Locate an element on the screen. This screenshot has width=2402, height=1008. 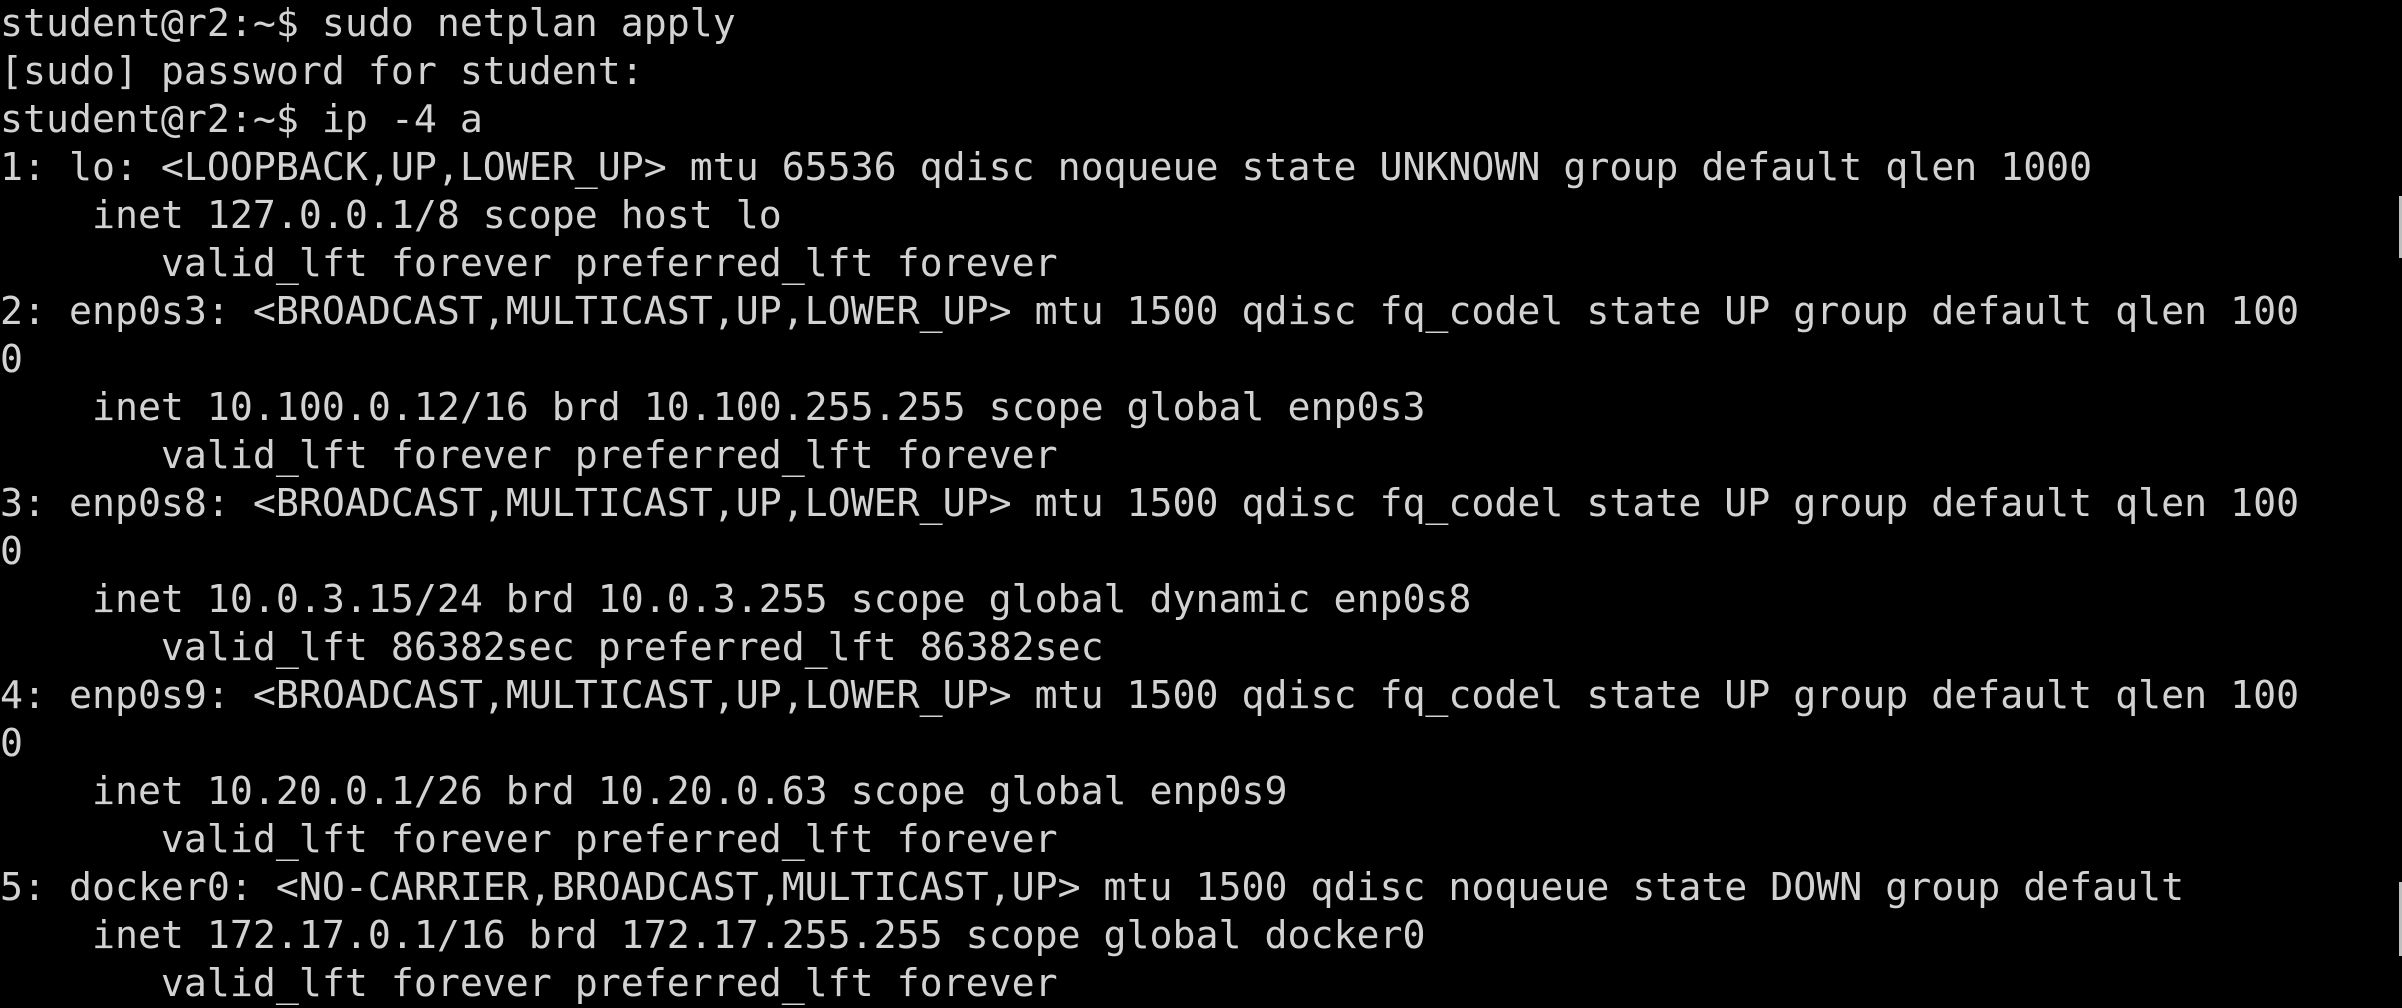
terminal-line-enp0s9-wrap: 0 is located at coordinates (11, 744).